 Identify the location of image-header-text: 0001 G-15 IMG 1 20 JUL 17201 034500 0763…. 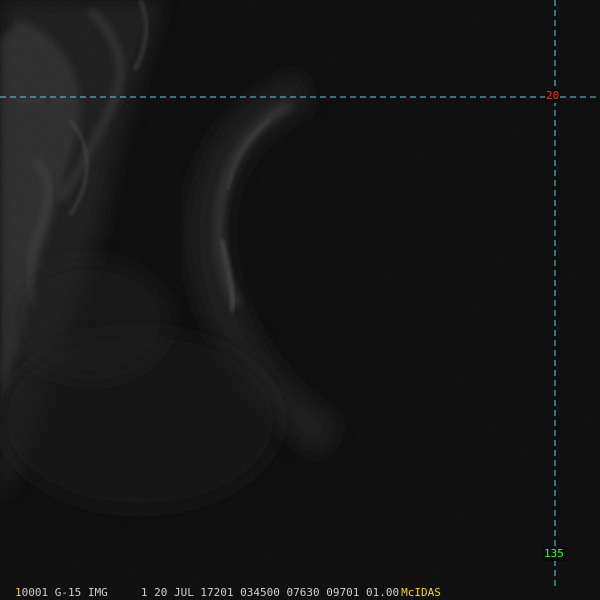
(210, 592).